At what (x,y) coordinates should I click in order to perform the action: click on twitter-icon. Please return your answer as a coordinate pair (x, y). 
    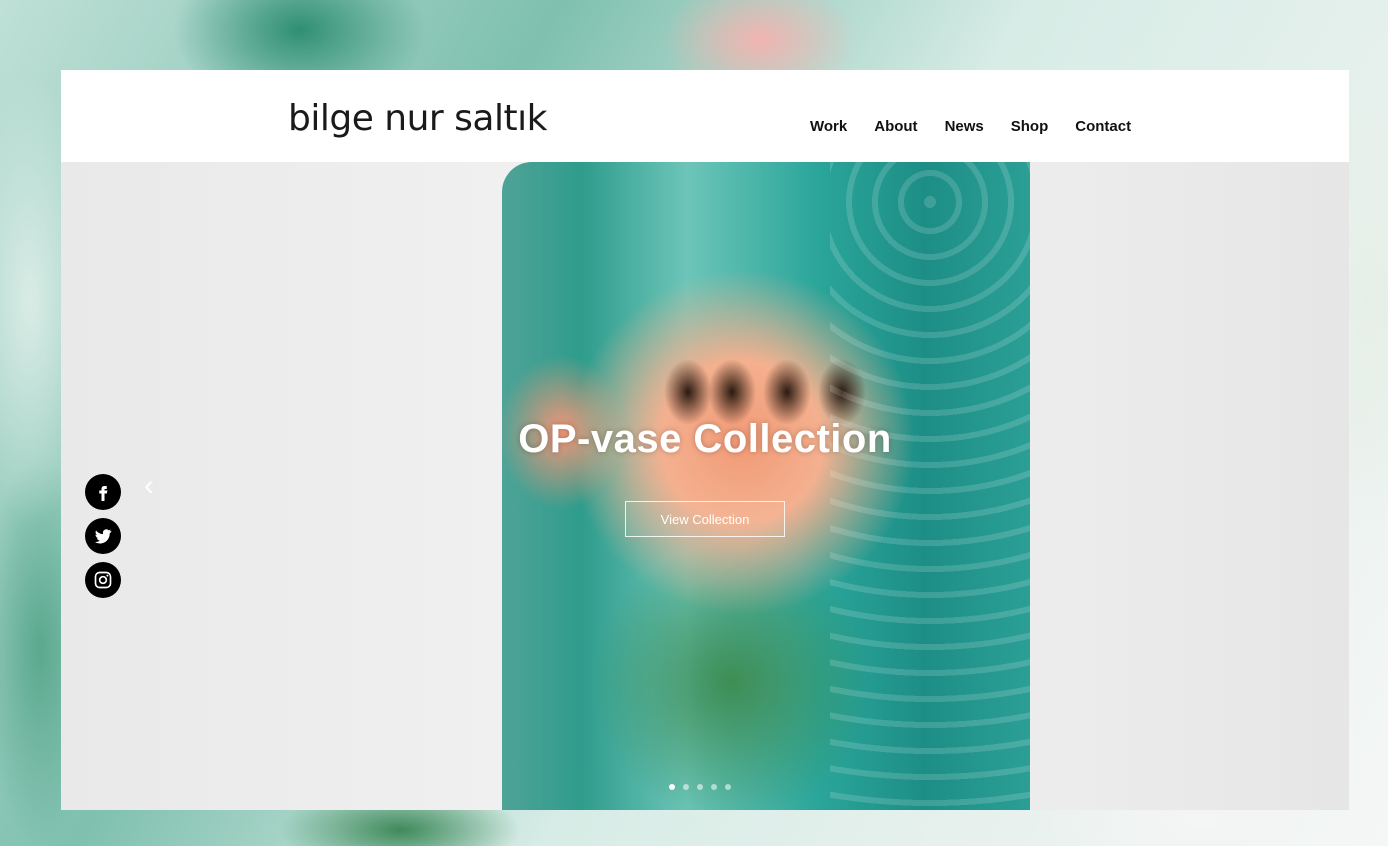
    Looking at the image, I should click on (103, 536).